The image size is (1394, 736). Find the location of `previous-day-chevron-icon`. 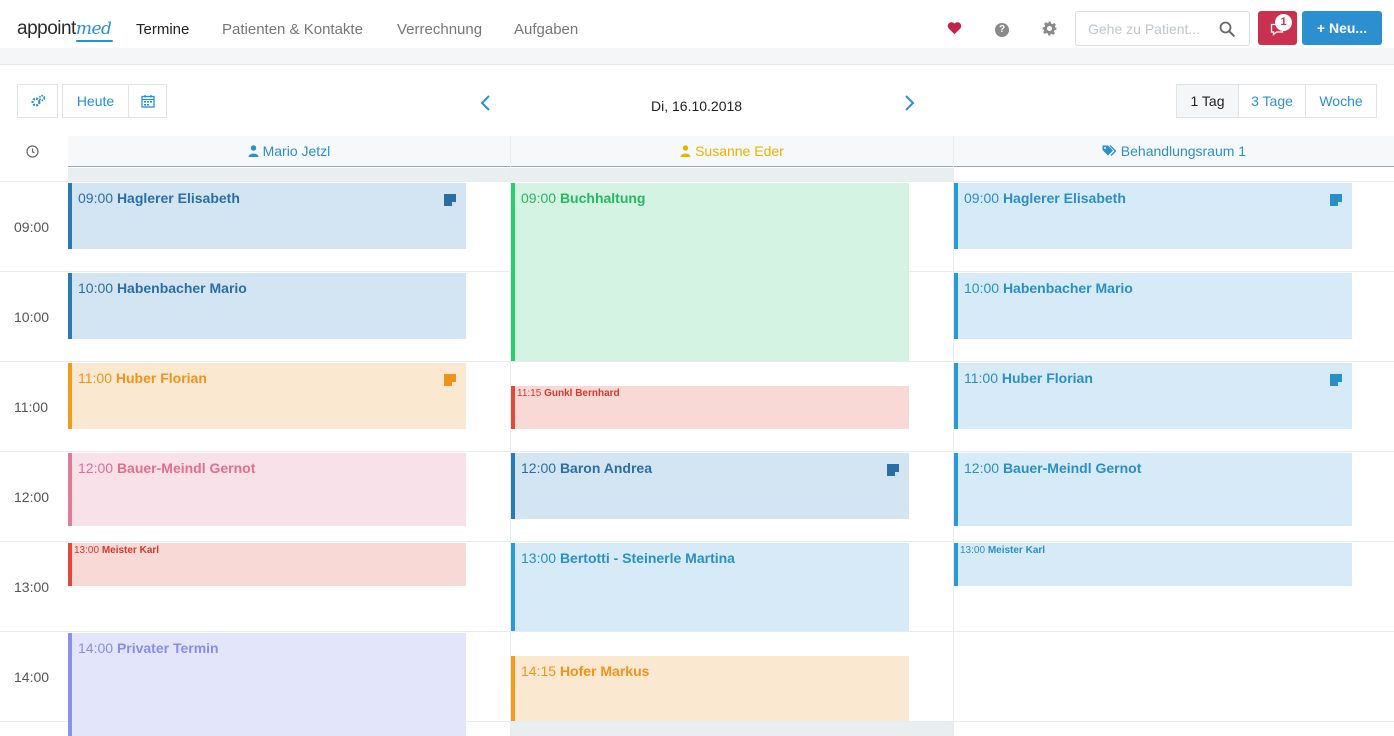

previous-day-chevron-icon is located at coordinates (486, 103).